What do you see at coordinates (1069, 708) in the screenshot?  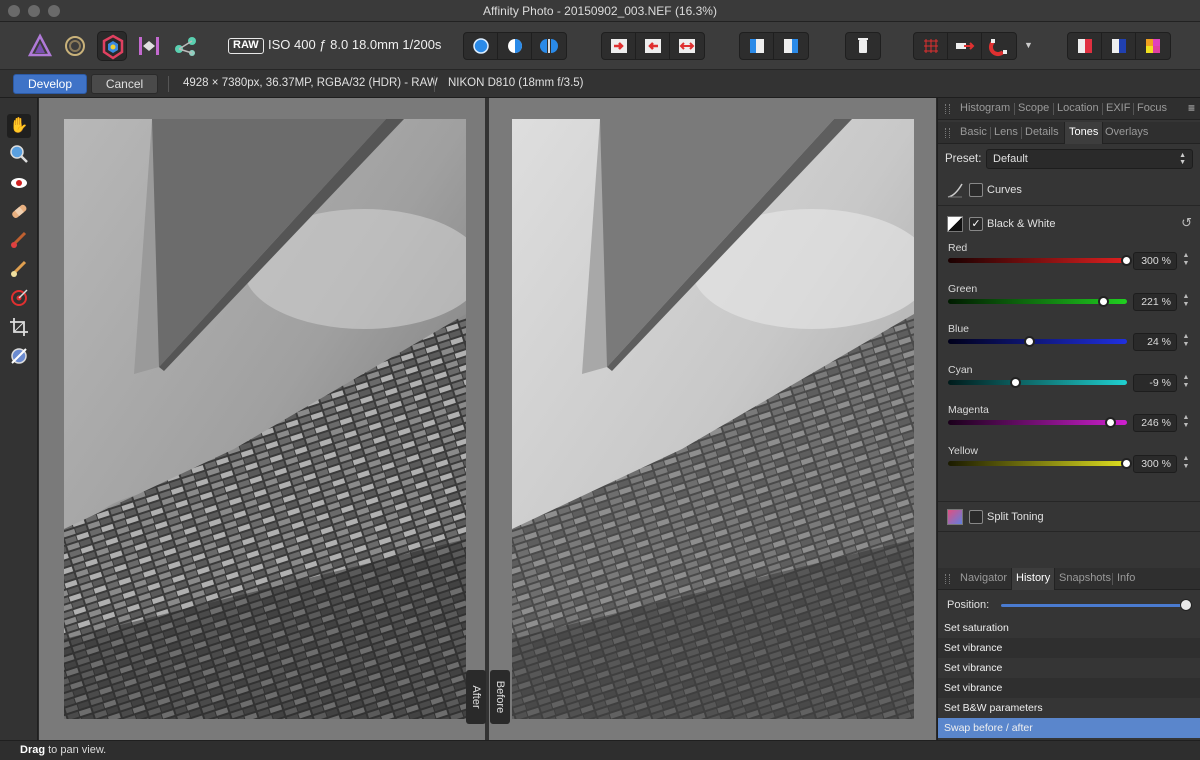 I see `history-item: Set B&W parameters` at bounding box center [1069, 708].